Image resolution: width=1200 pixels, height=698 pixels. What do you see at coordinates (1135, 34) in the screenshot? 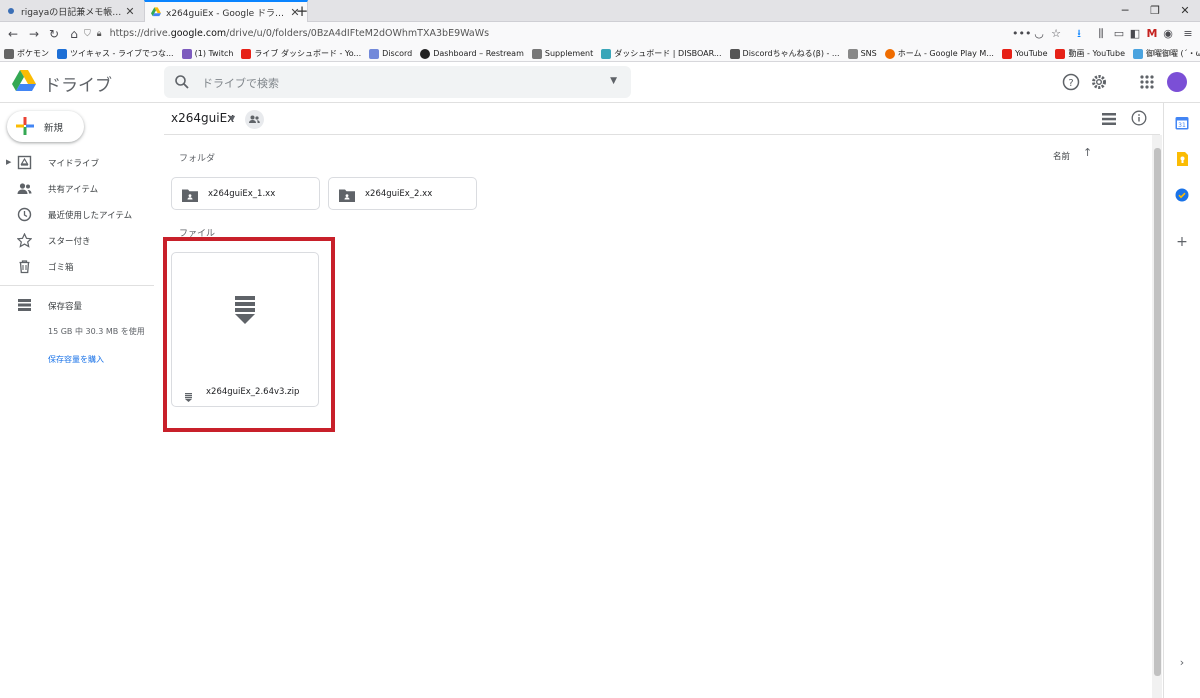
I see `addon-icon: ◧` at bounding box center [1135, 34].